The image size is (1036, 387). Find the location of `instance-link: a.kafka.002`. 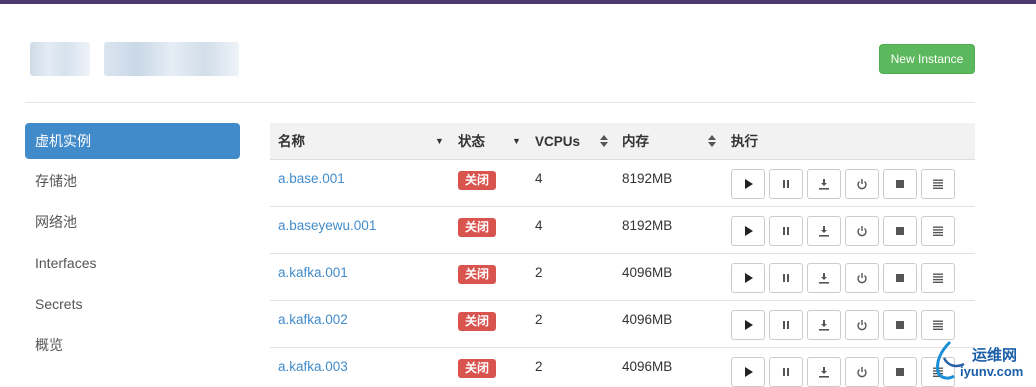

instance-link: a.kafka.002 is located at coordinates (313, 319).